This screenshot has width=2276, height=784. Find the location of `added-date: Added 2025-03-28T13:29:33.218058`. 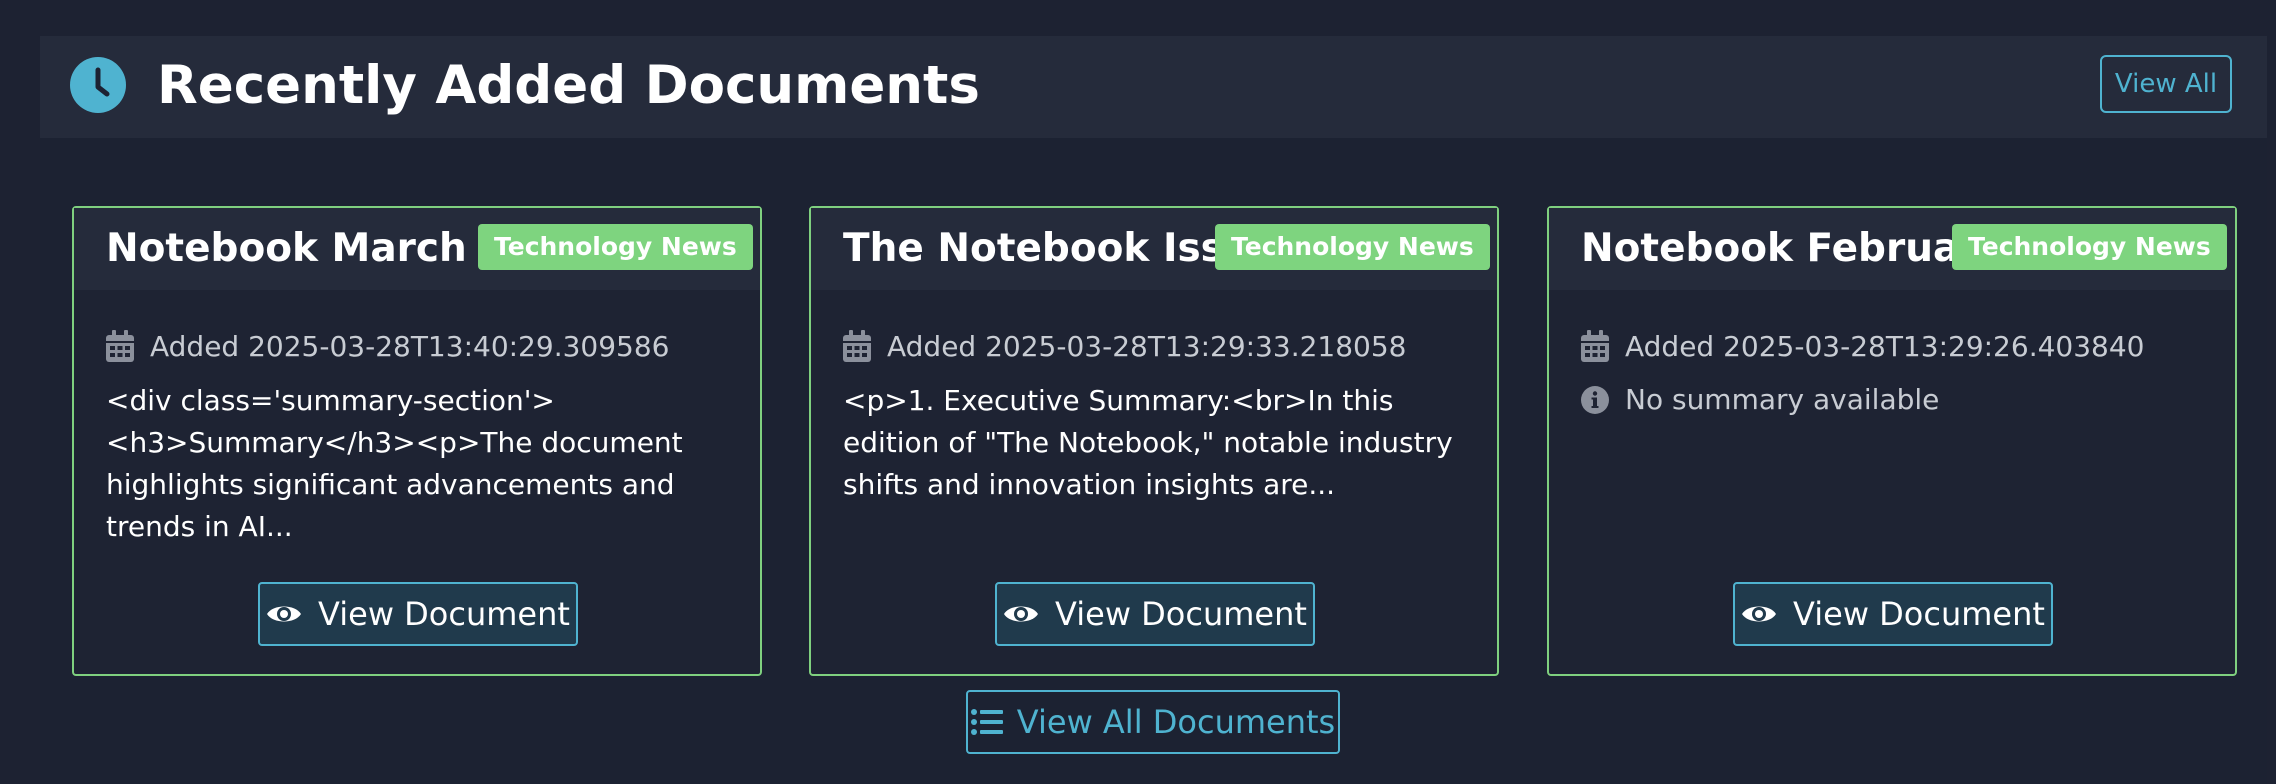

added-date: Added 2025-03-28T13:29:33.218058 is located at coordinates (1124, 346).